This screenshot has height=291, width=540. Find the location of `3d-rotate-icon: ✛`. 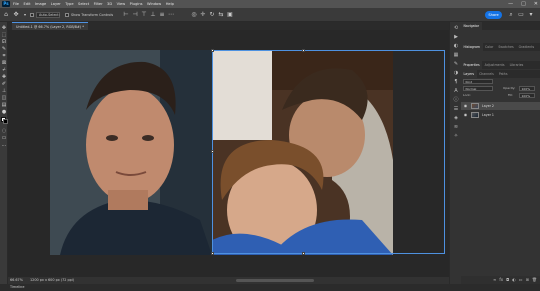

3d-rotate-icon: ✛ is located at coordinates (203, 15).